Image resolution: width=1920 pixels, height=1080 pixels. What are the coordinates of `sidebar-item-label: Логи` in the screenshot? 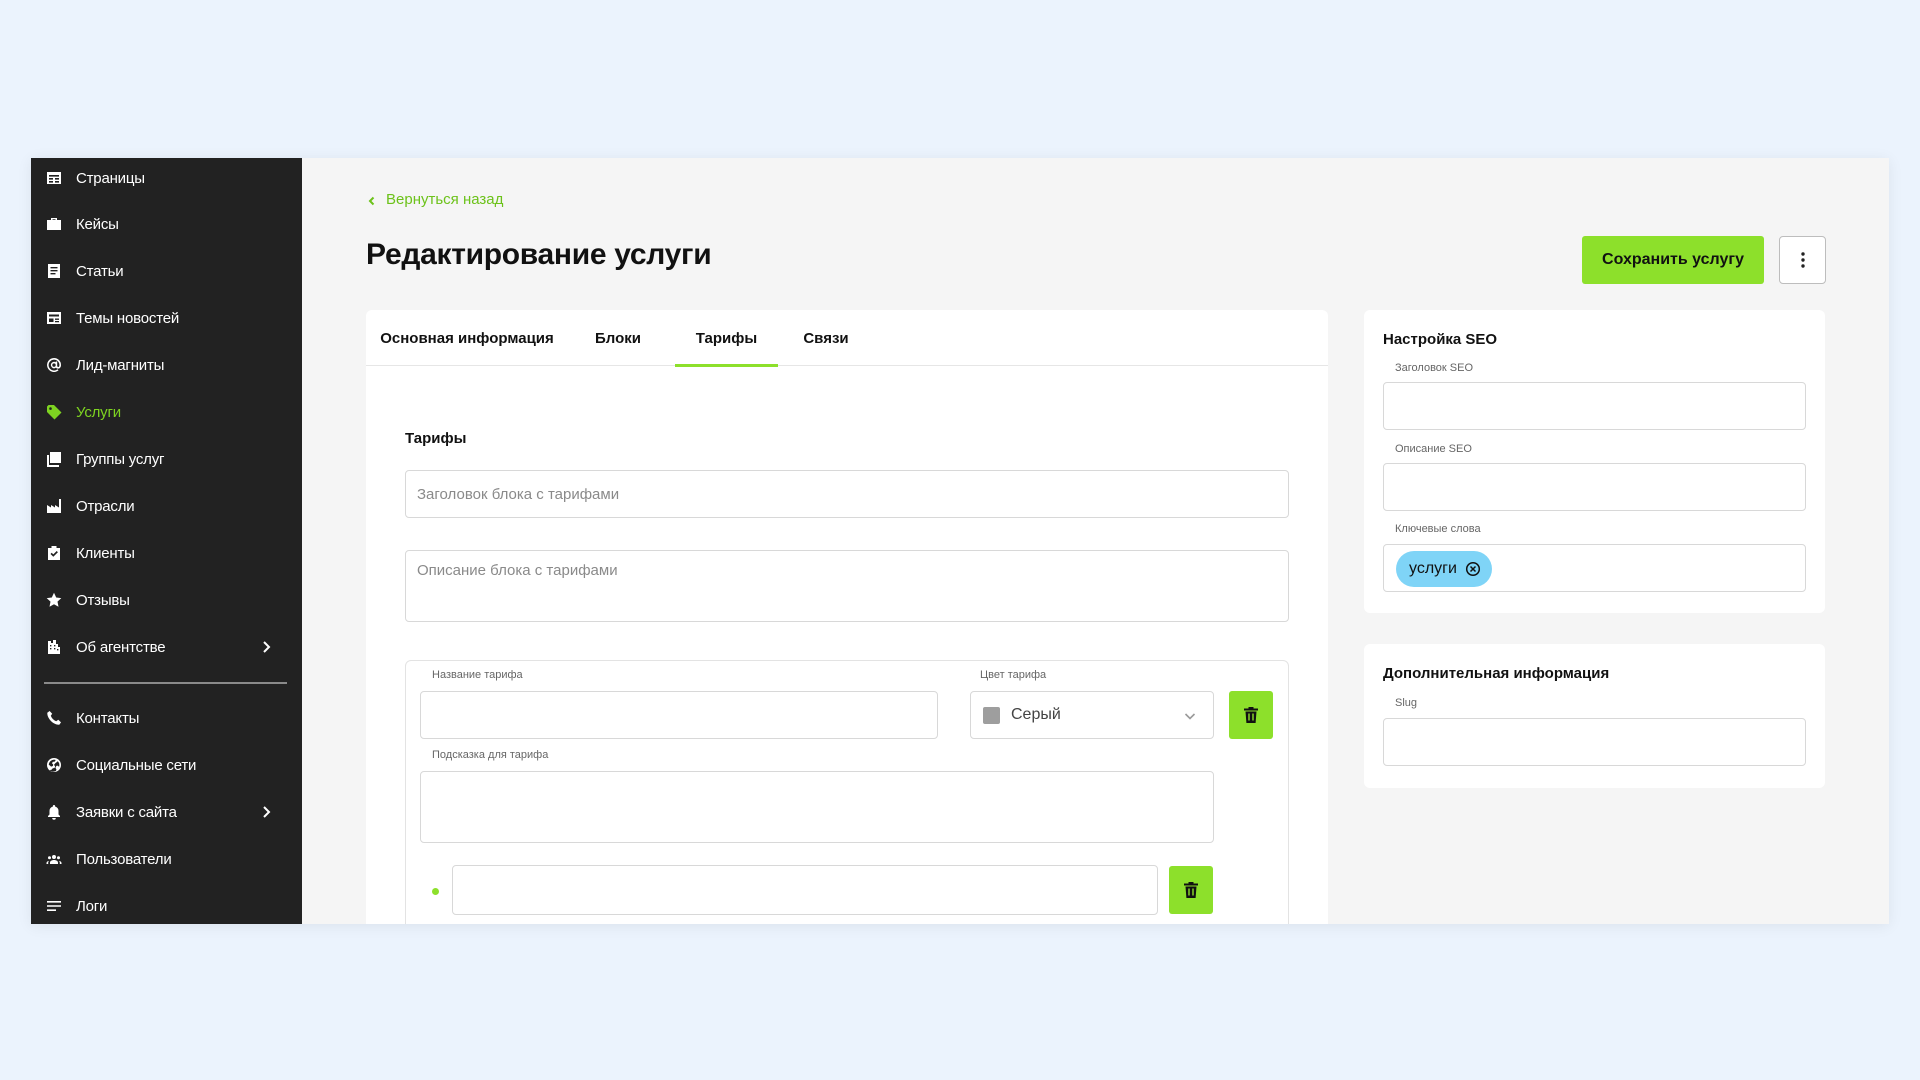 It's located at (92, 906).